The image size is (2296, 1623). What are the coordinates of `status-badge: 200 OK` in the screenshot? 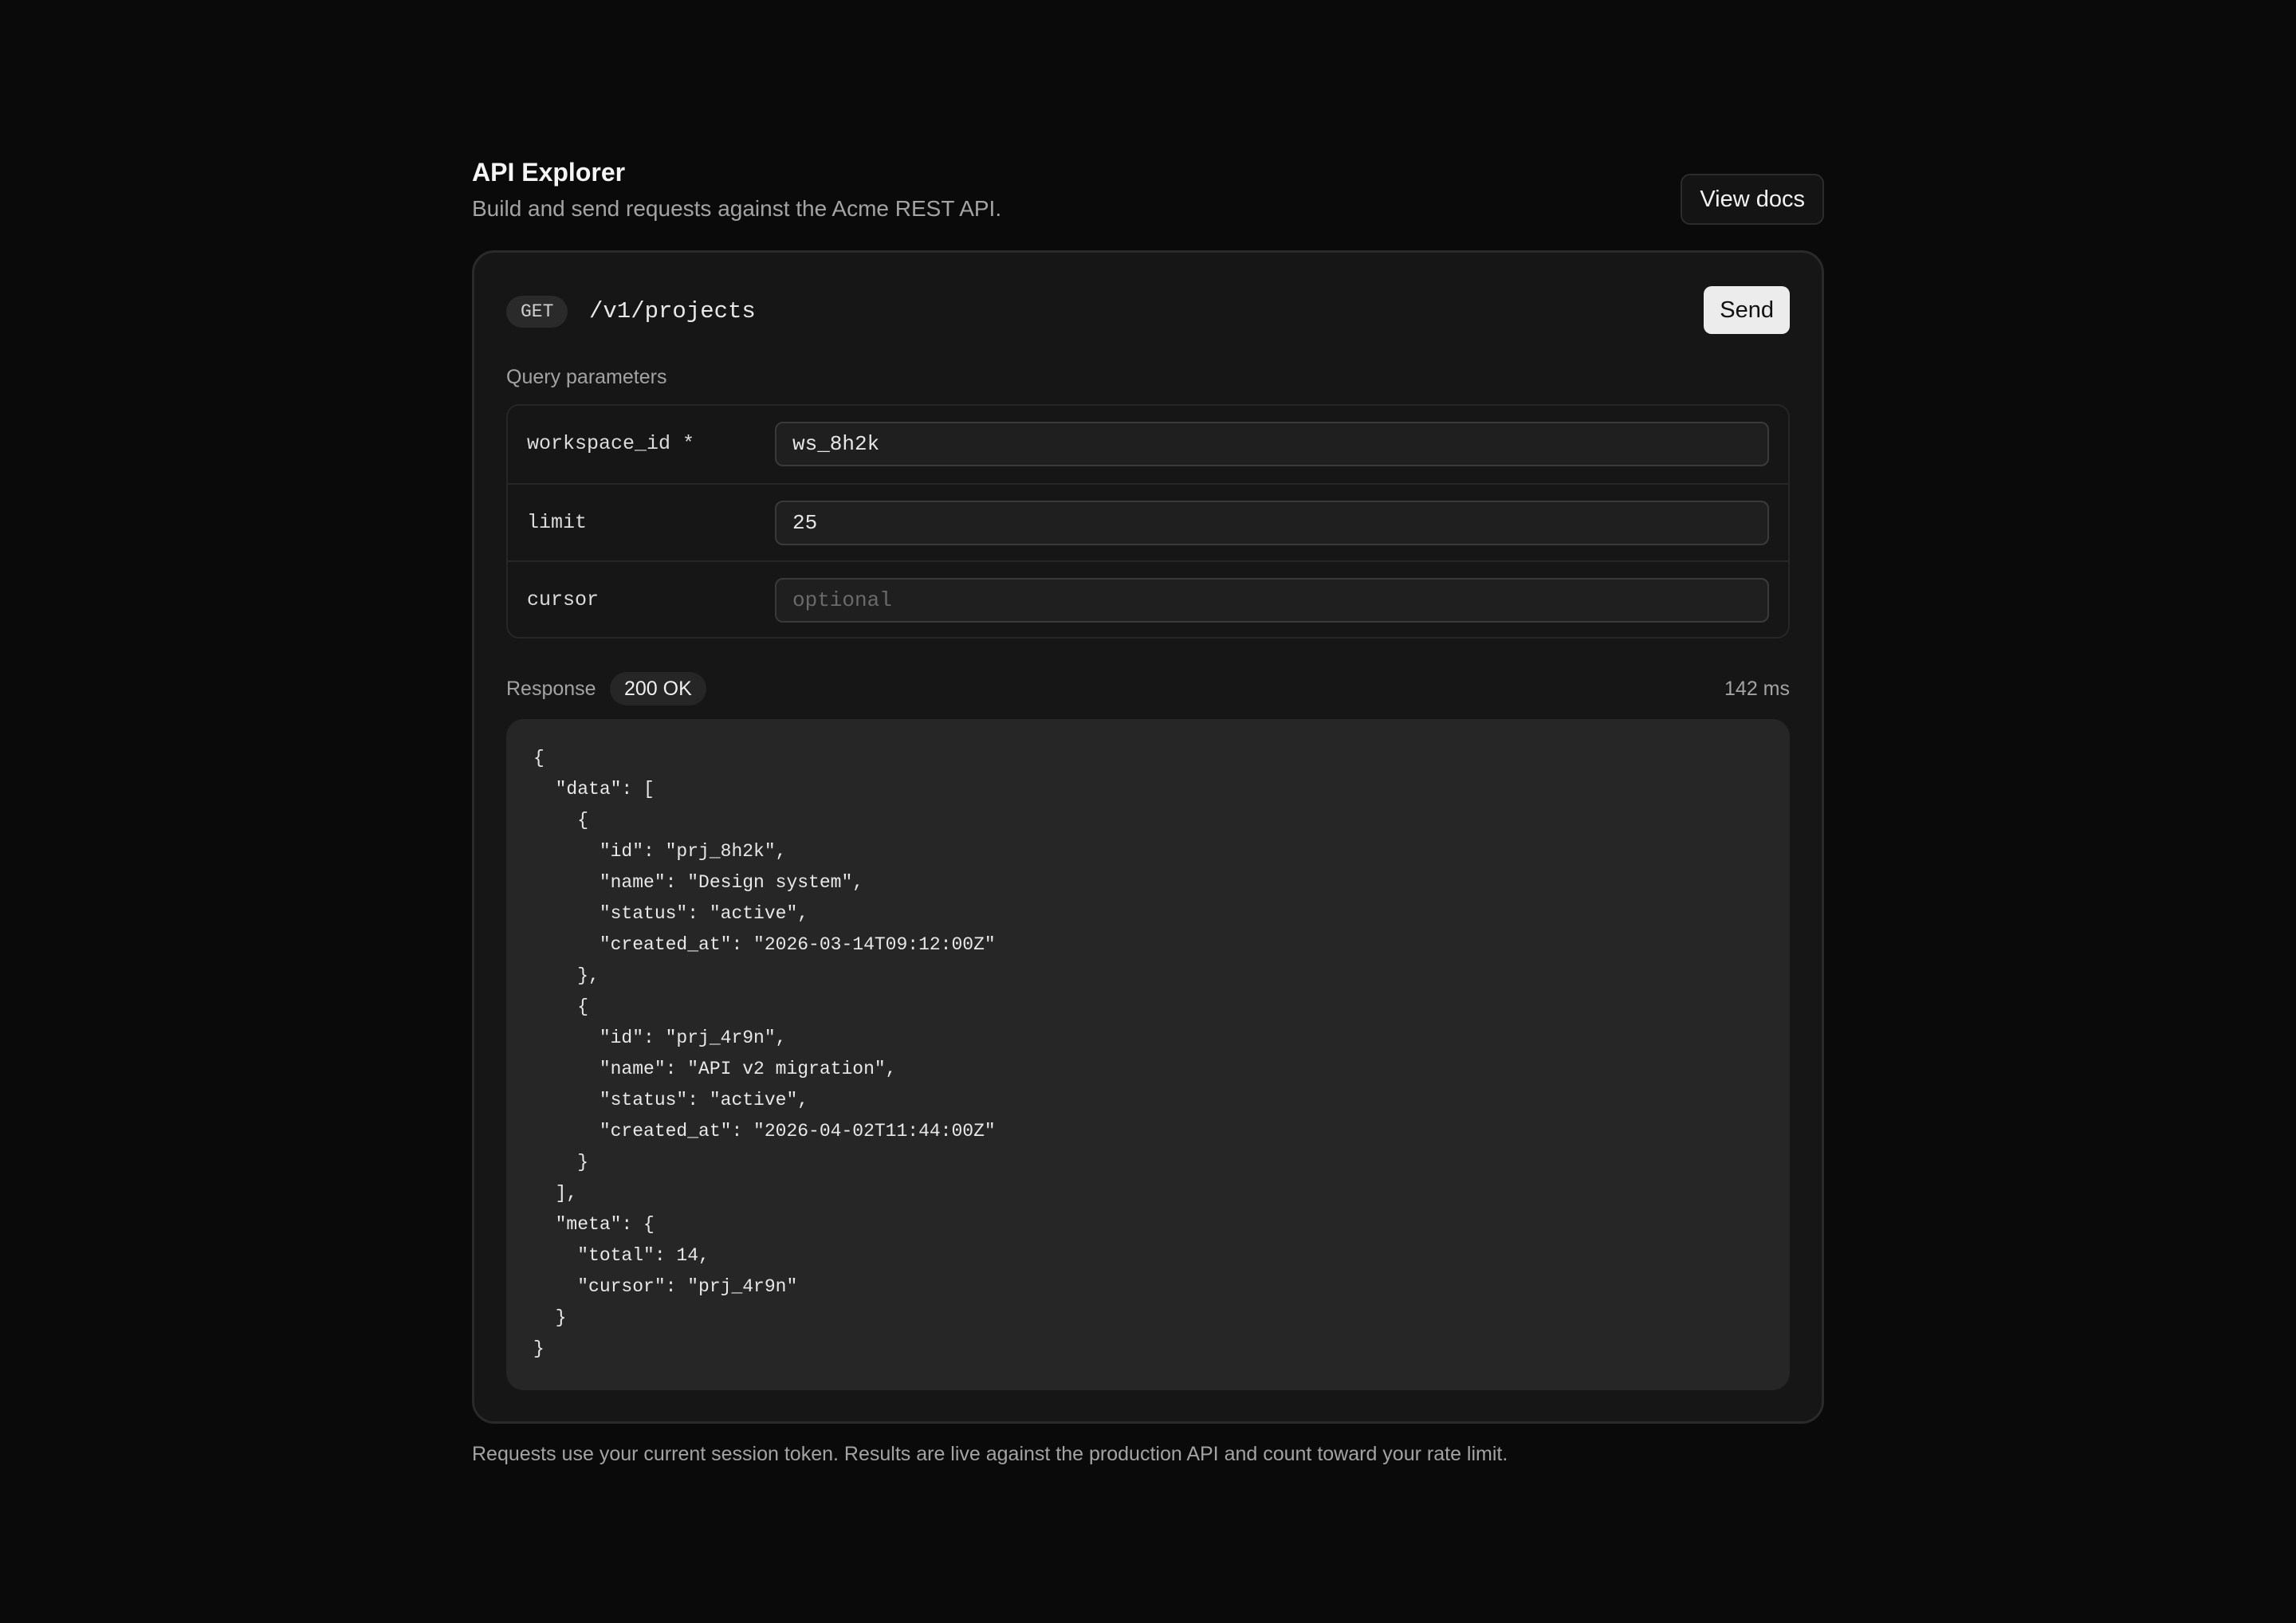 It's located at (658, 688).